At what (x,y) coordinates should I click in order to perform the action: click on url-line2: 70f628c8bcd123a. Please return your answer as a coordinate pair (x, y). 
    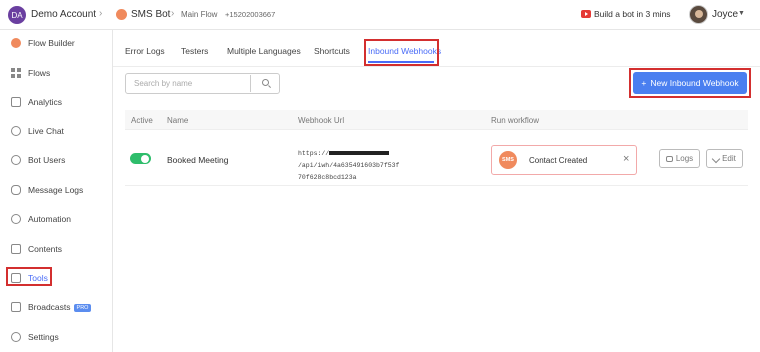
    Looking at the image, I should click on (327, 177).